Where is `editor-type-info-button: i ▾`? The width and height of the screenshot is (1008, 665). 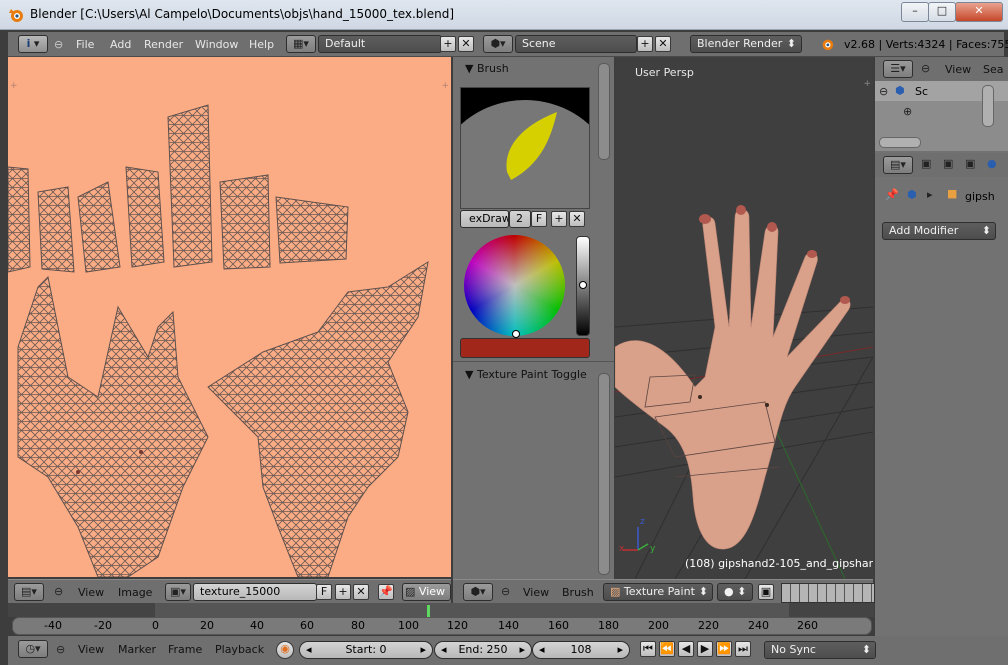 editor-type-info-button: i ▾ is located at coordinates (33, 44).